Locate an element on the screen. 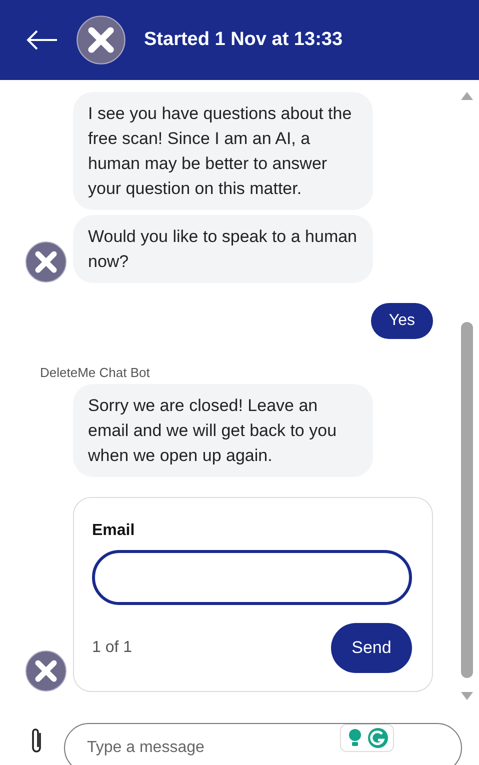  email-label: Email is located at coordinates (114, 531).